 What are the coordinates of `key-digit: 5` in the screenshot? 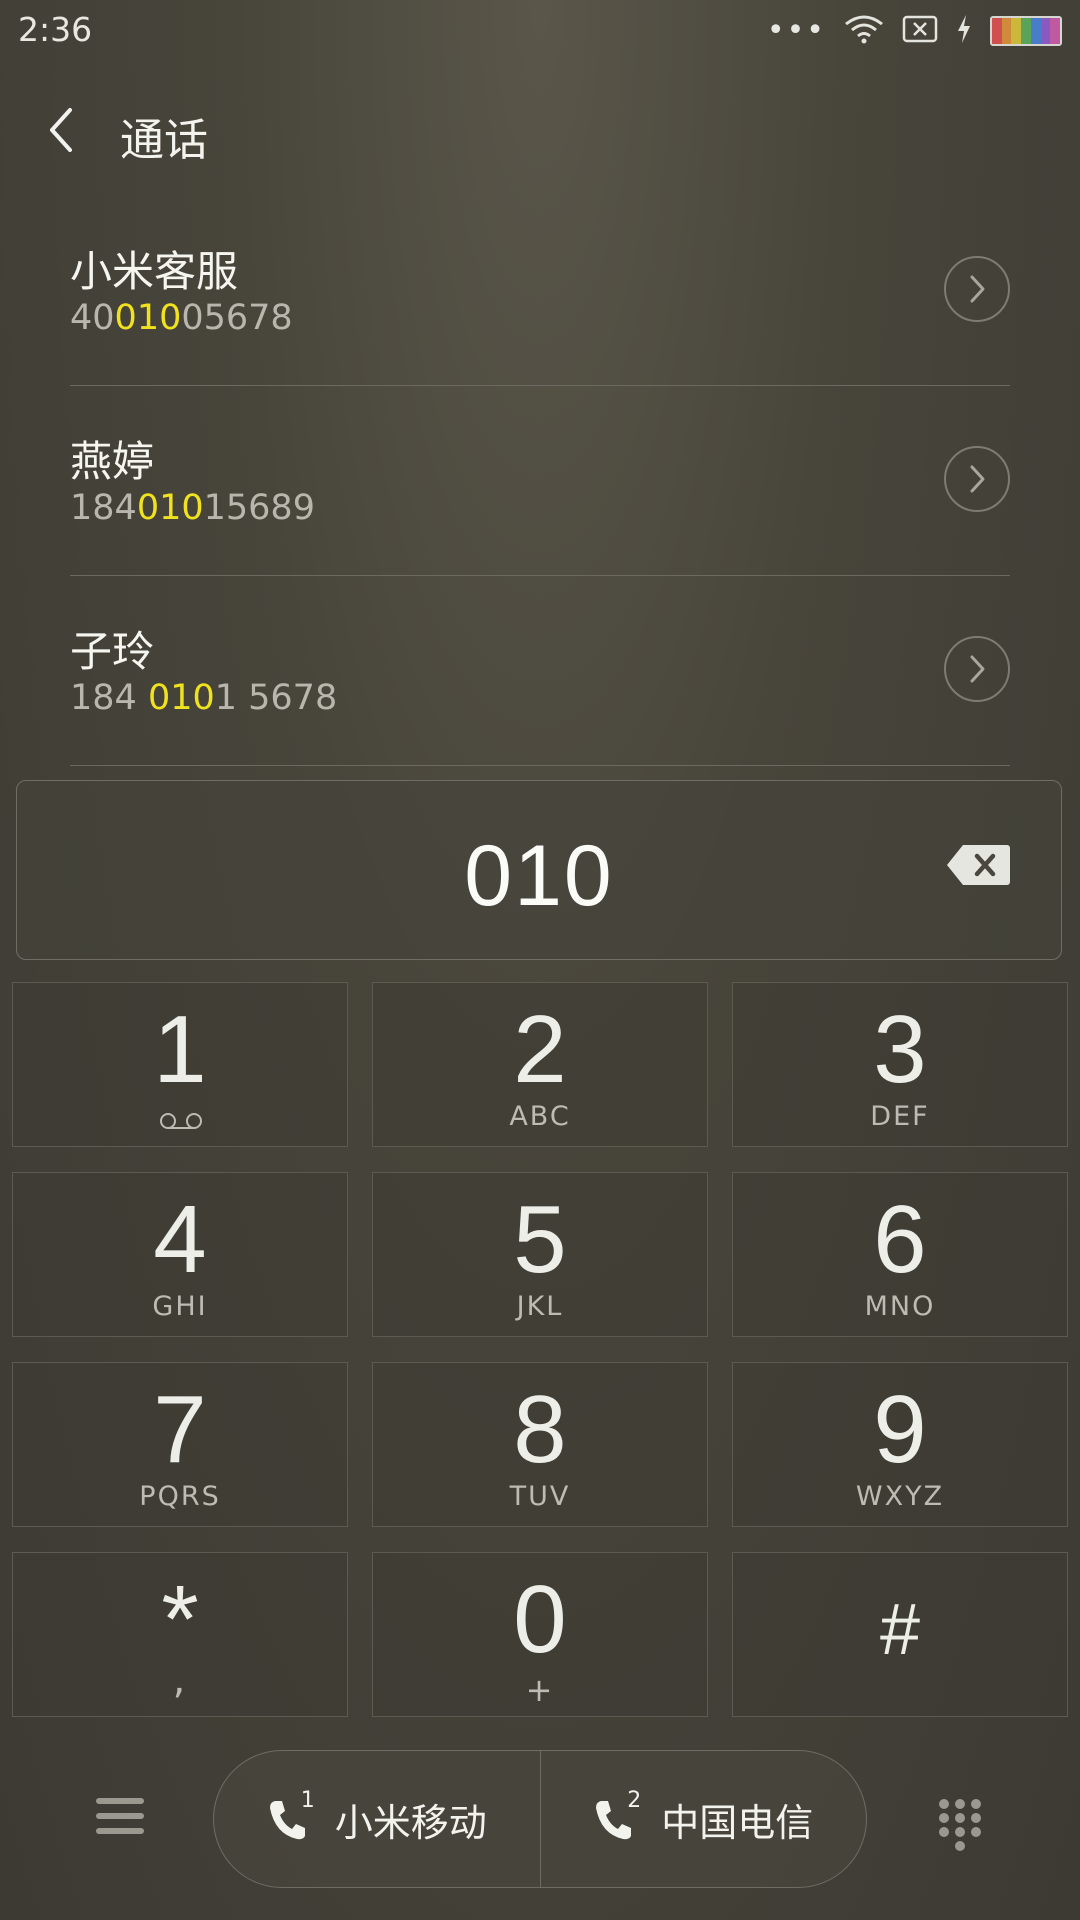 It's located at (540, 1239).